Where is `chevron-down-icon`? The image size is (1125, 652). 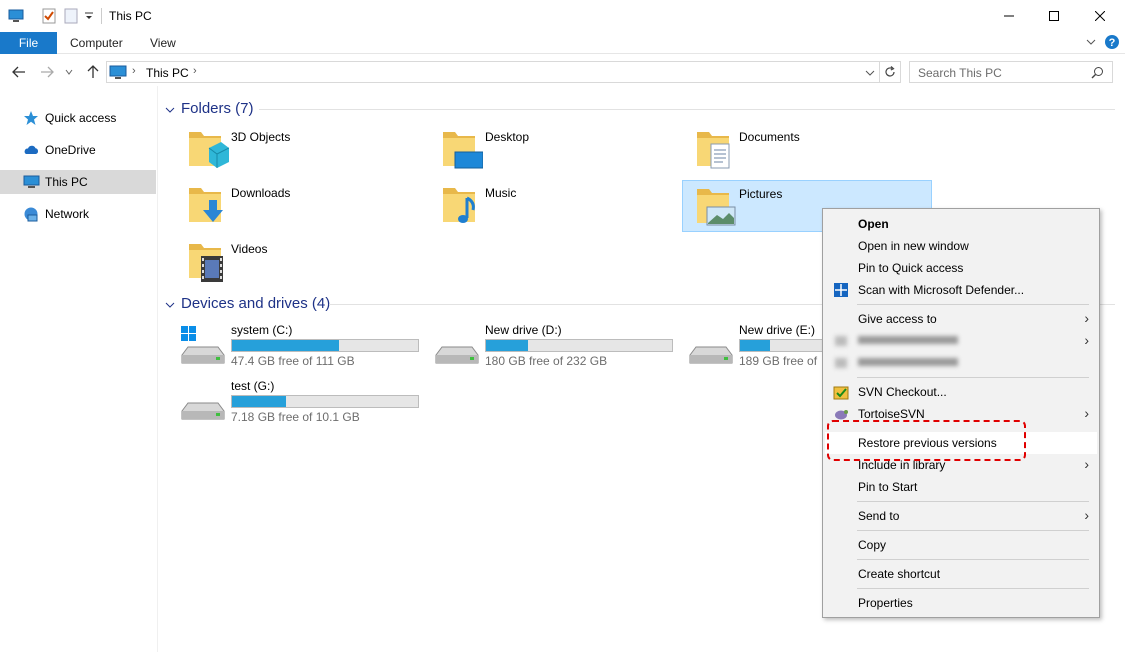
chevron-down-icon is located at coordinates (69, 72).